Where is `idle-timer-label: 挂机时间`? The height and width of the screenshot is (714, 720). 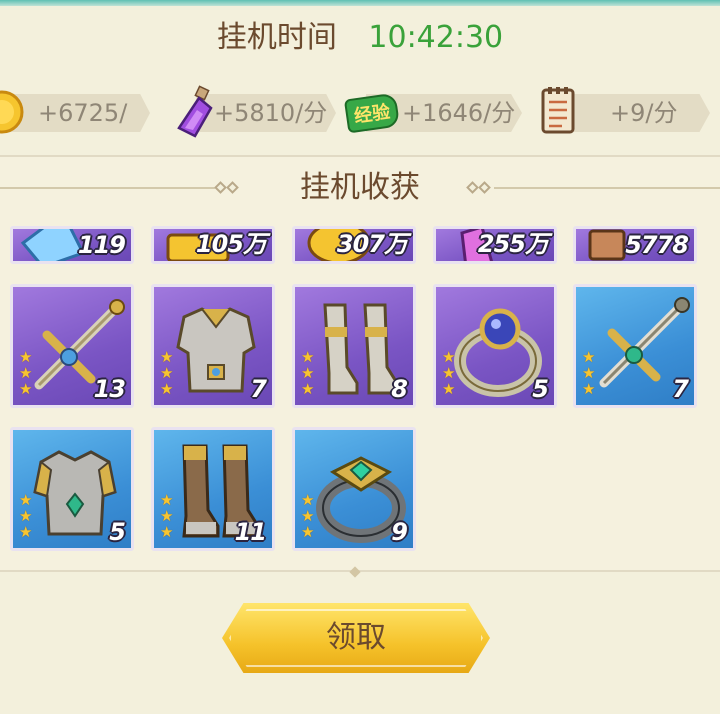
idle-timer-label: 挂机时间 is located at coordinates (276, 37).